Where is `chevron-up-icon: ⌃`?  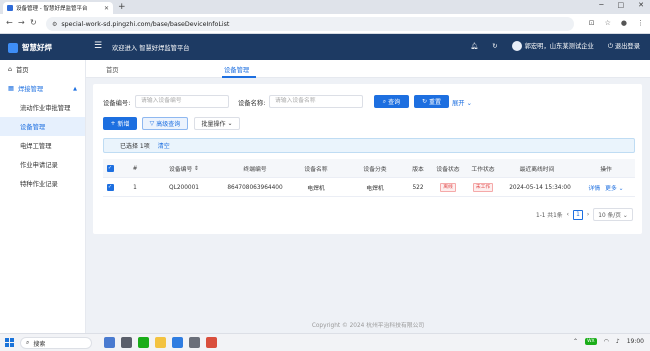 chevron-up-icon: ⌃ is located at coordinates (575, 341).